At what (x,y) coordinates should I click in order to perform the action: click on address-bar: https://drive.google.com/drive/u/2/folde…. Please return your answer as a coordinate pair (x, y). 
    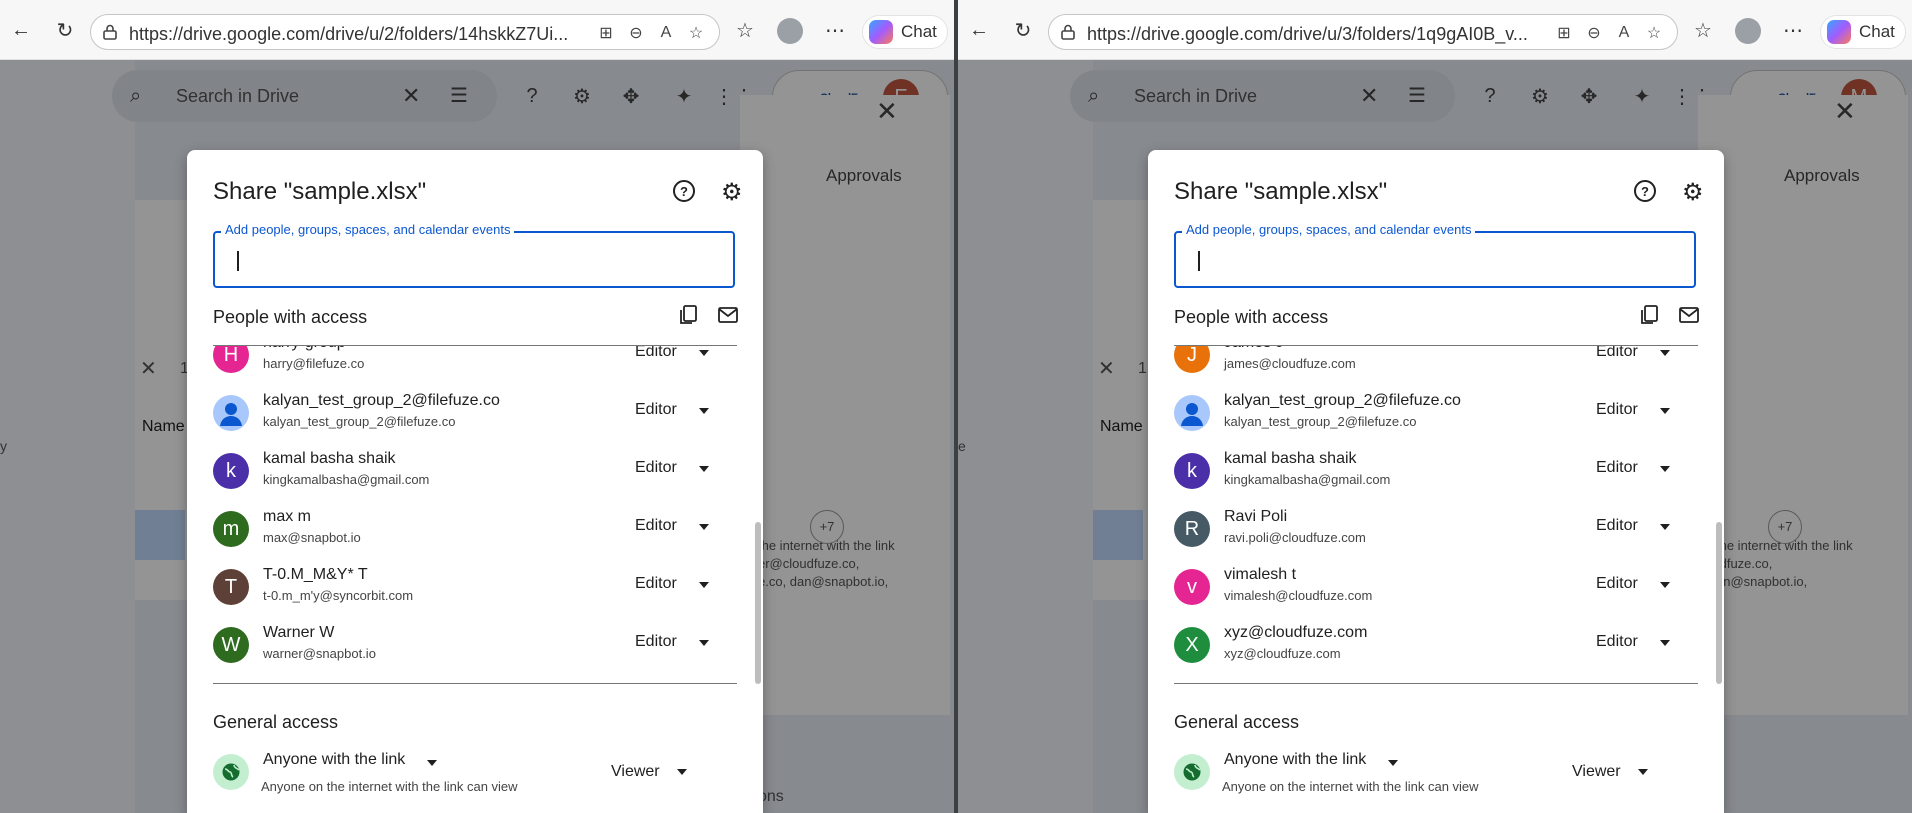
    Looking at the image, I should click on (405, 32).